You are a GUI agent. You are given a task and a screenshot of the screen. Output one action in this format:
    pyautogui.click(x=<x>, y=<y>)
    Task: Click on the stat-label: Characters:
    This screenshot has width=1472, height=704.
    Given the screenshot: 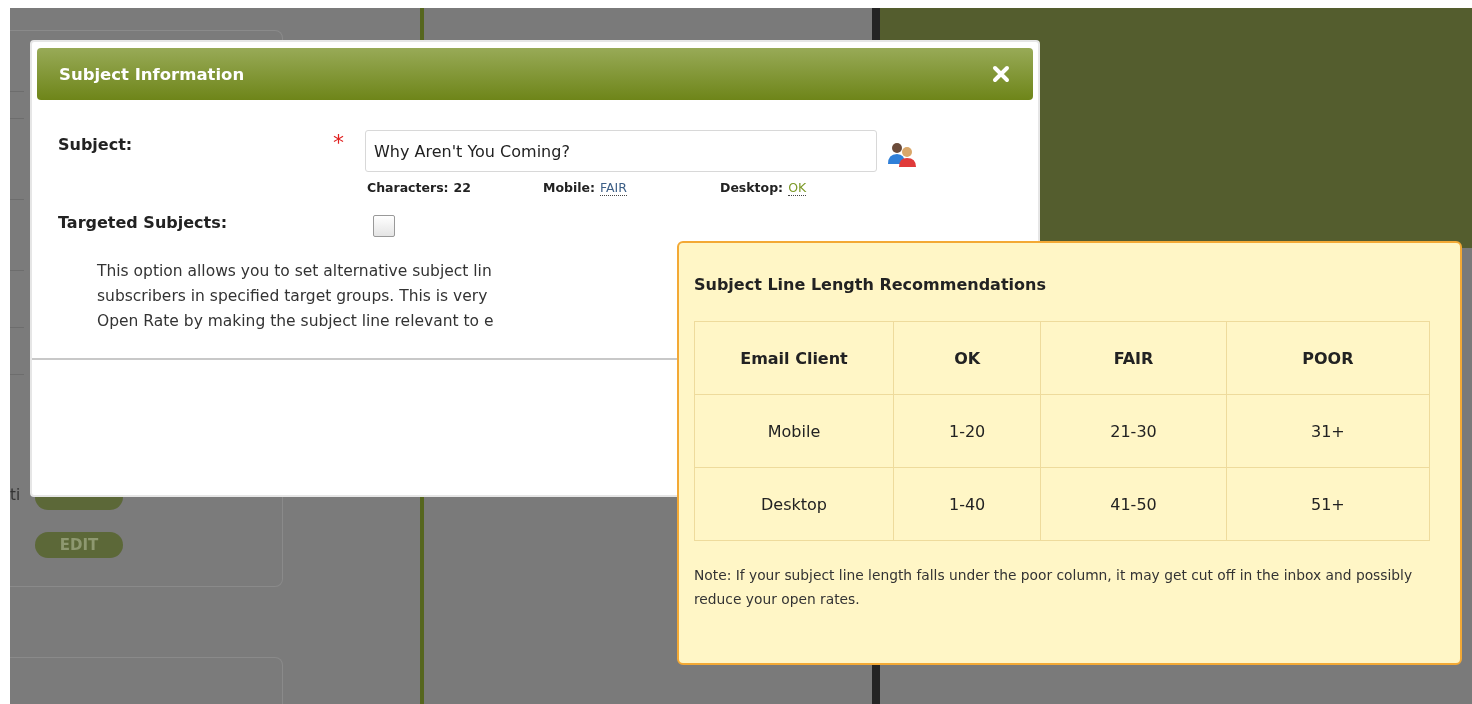 What is the action you would take?
    pyautogui.click(x=408, y=188)
    